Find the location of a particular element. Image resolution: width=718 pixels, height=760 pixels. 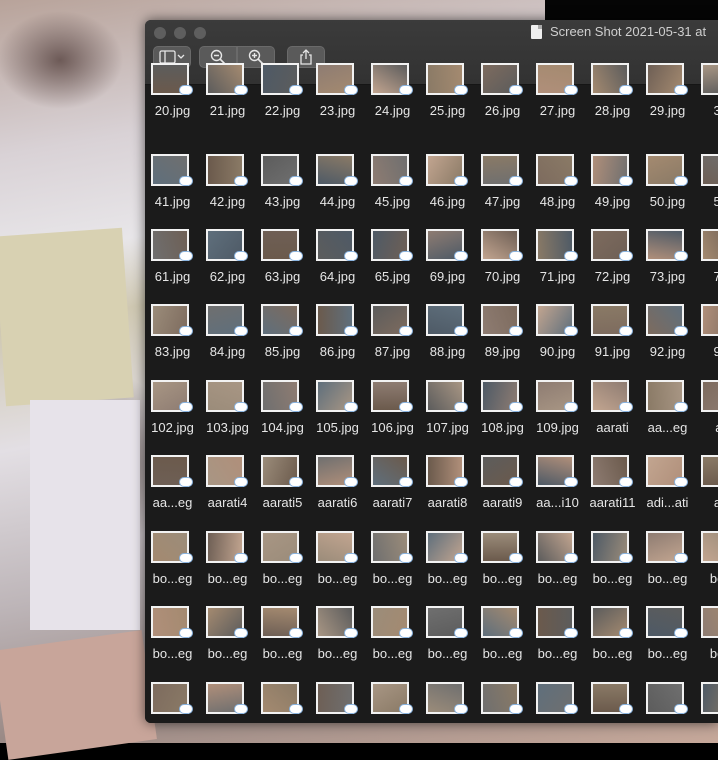

thumbnail-item: 46.jpg is located at coordinates (447, 191).